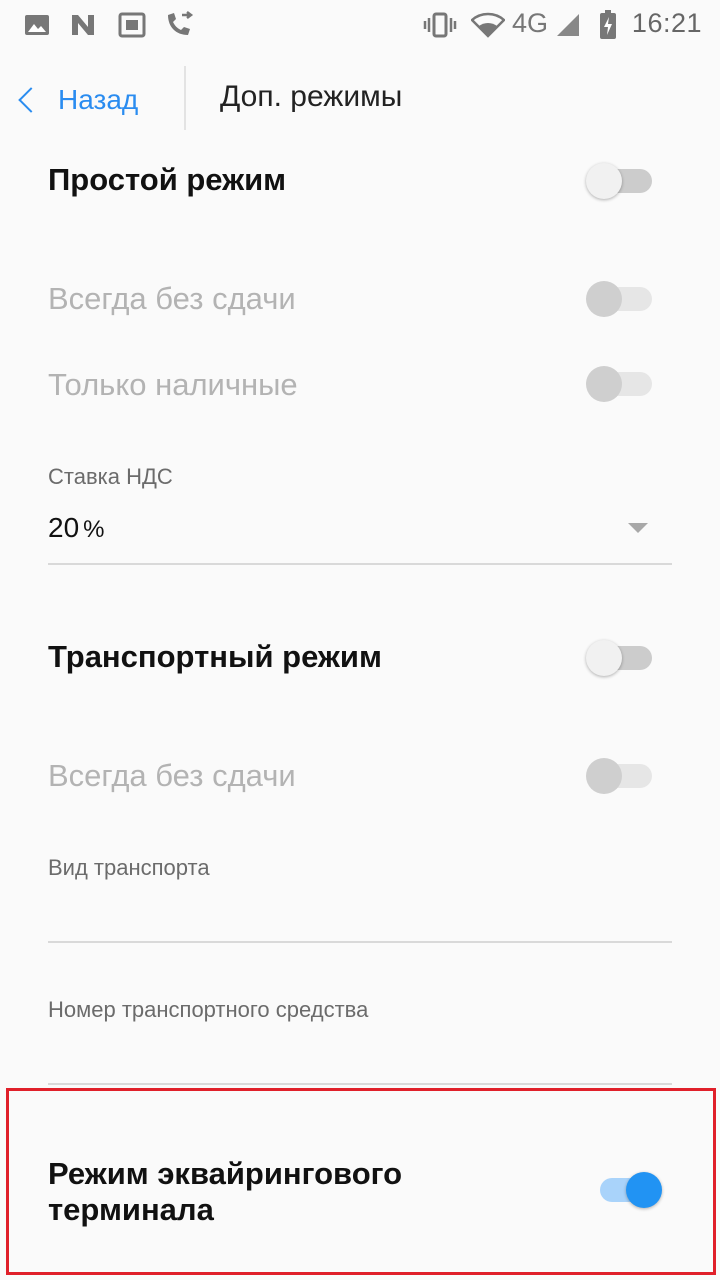  I want to click on back-button: Назад, so click(76, 100).